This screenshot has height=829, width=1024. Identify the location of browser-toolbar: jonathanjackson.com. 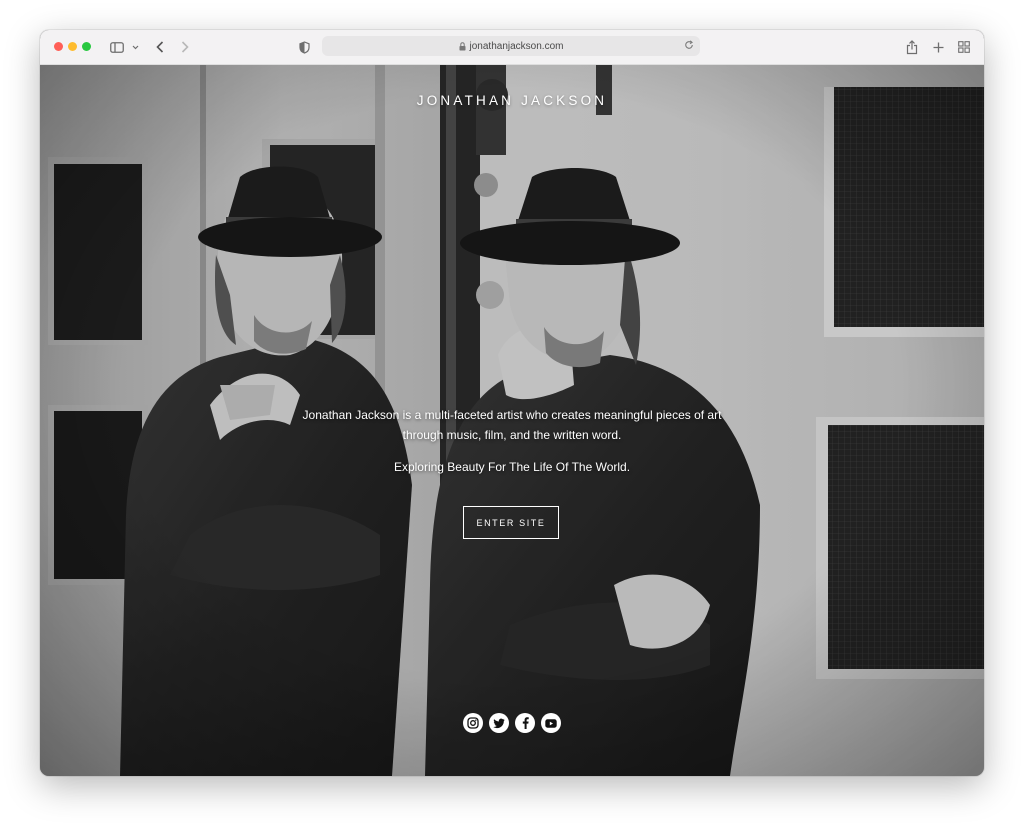
(512, 47).